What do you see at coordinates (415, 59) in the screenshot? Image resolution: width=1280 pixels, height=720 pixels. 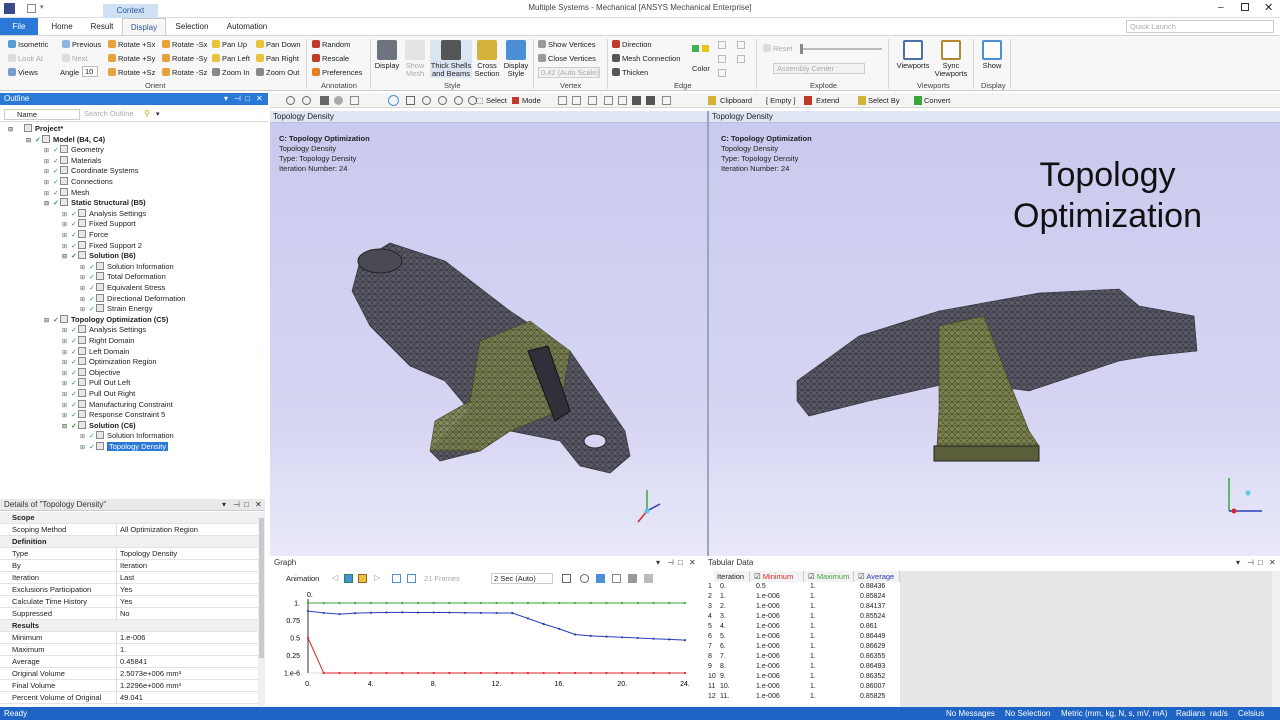 I see `show-mesh-button: Show Mesh` at bounding box center [415, 59].